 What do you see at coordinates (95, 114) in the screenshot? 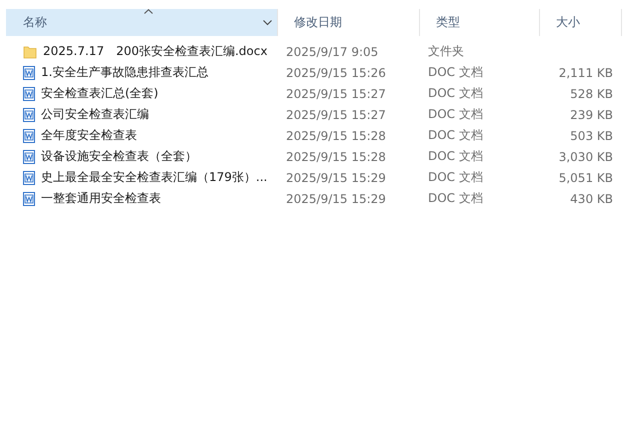
I see `file-name: 公司安全检查表汇编` at bounding box center [95, 114].